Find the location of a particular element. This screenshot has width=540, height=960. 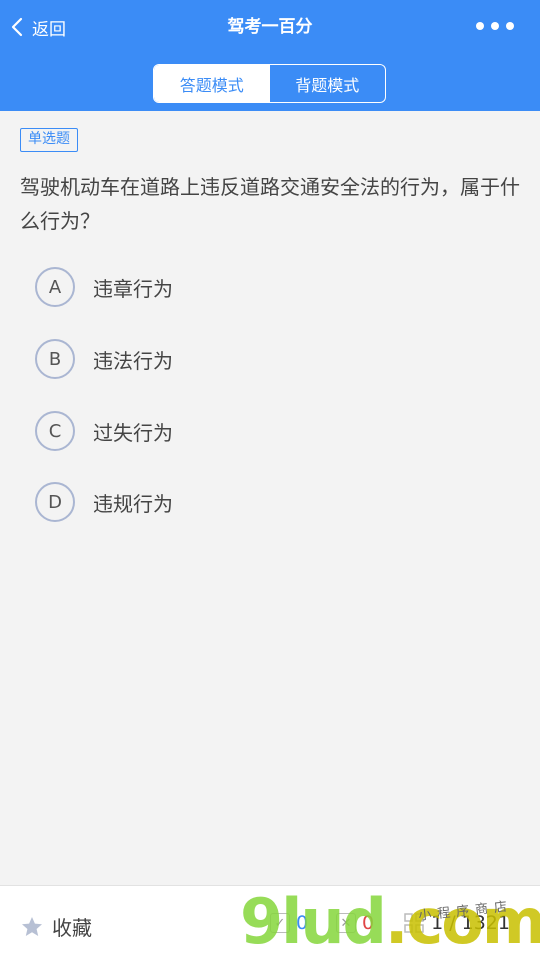

option-text: 违章行为 is located at coordinates (133, 288).